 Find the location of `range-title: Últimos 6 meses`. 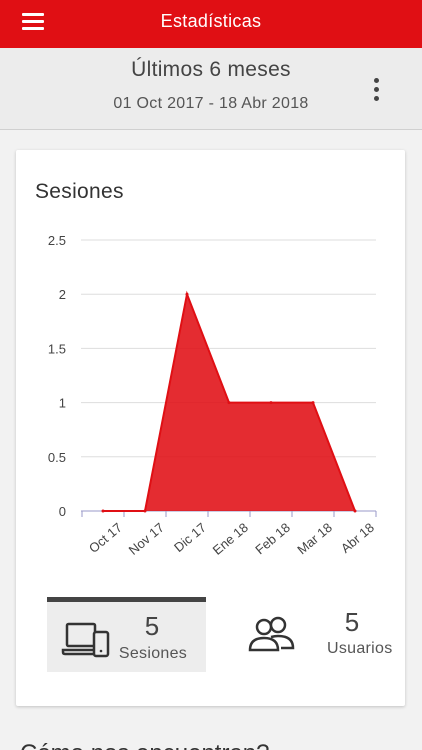

range-title: Últimos 6 meses is located at coordinates (211, 69).